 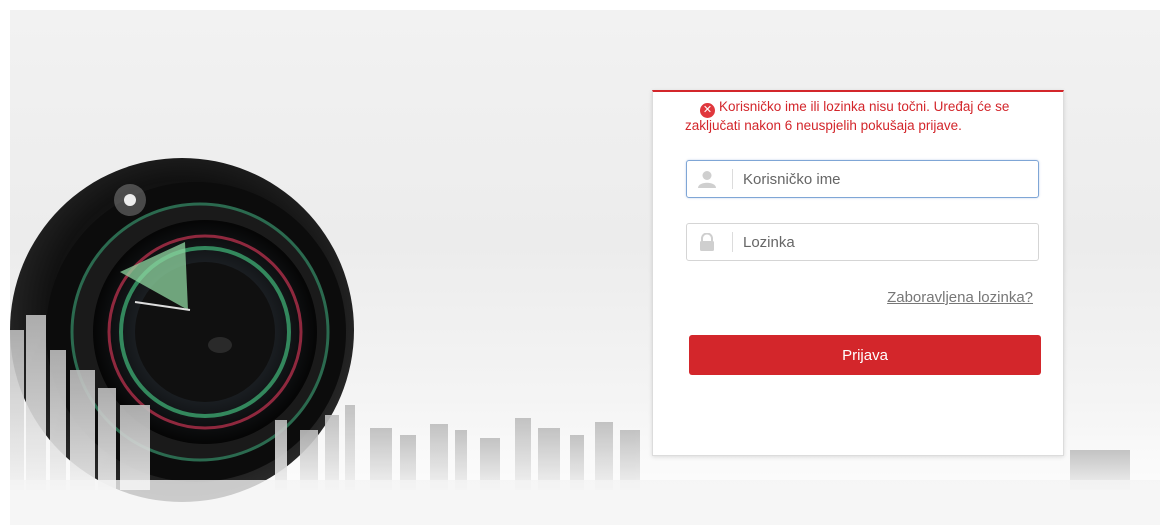 I want to click on forgot-password-link: Zaboravljena lozinka?, so click(x=960, y=297).